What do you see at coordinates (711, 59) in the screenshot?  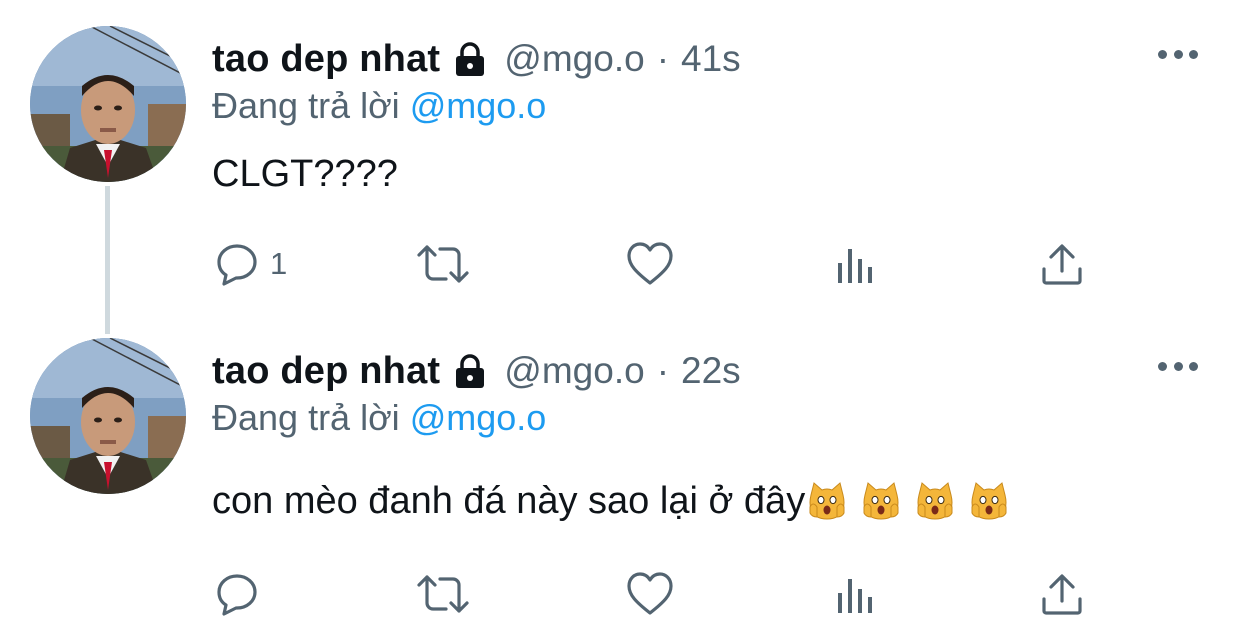 I see `timestamp: 41s` at bounding box center [711, 59].